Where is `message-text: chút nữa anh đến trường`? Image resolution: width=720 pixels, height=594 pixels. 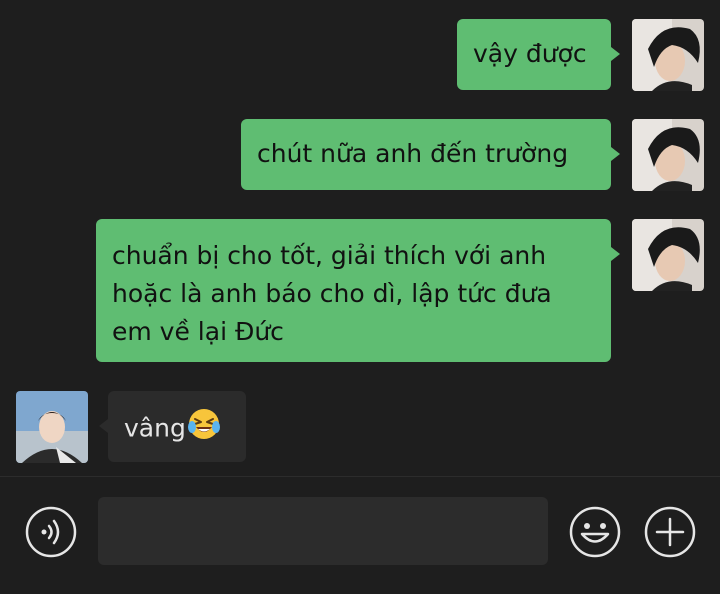
message-text: chút nữa anh đến trường is located at coordinates (413, 153).